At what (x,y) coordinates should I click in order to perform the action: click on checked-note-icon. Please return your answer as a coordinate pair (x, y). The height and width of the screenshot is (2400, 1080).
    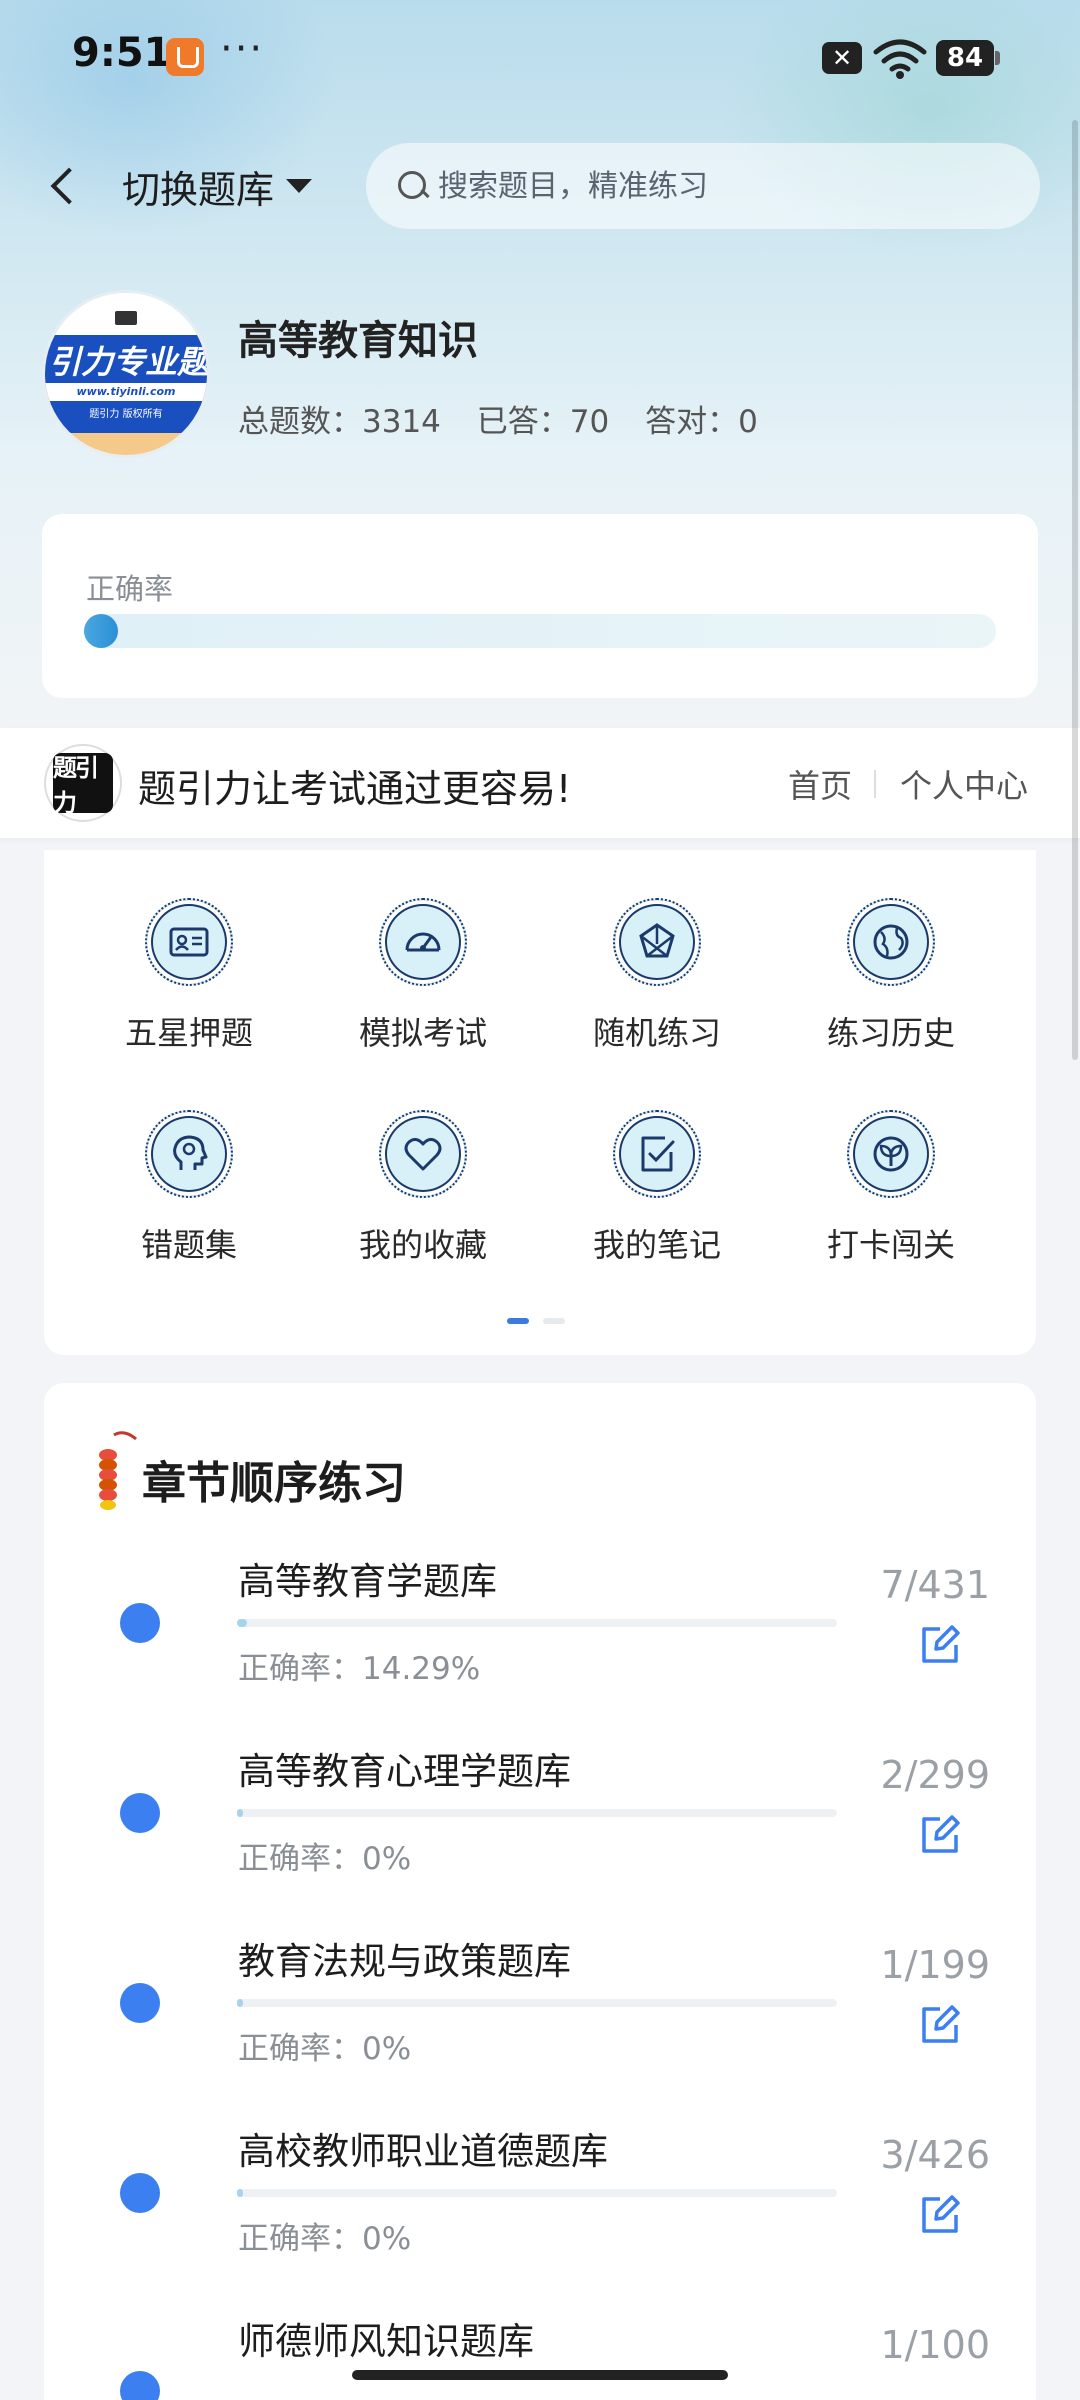
    Looking at the image, I should click on (657, 1154).